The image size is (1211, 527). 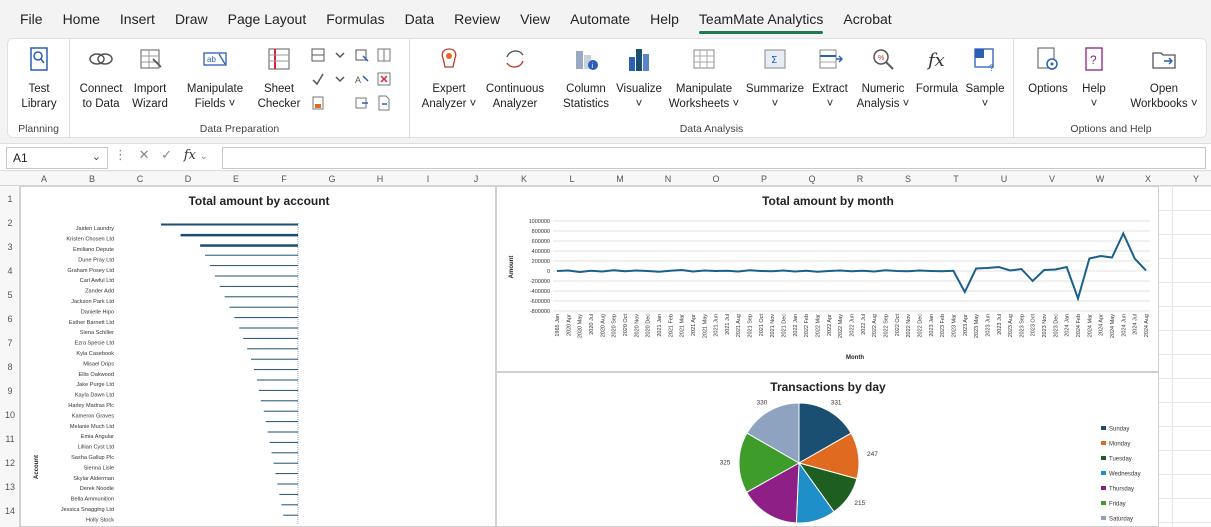 What do you see at coordinates (144, 154) in the screenshot?
I see `cancel-icon: ✕` at bounding box center [144, 154].